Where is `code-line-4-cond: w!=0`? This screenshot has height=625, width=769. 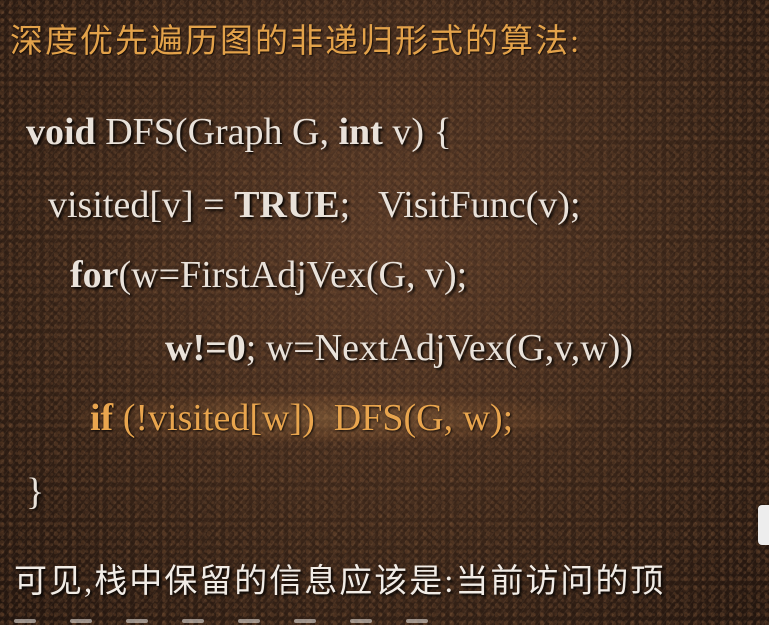 code-line-4-cond: w!=0 is located at coordinates (205, 348).